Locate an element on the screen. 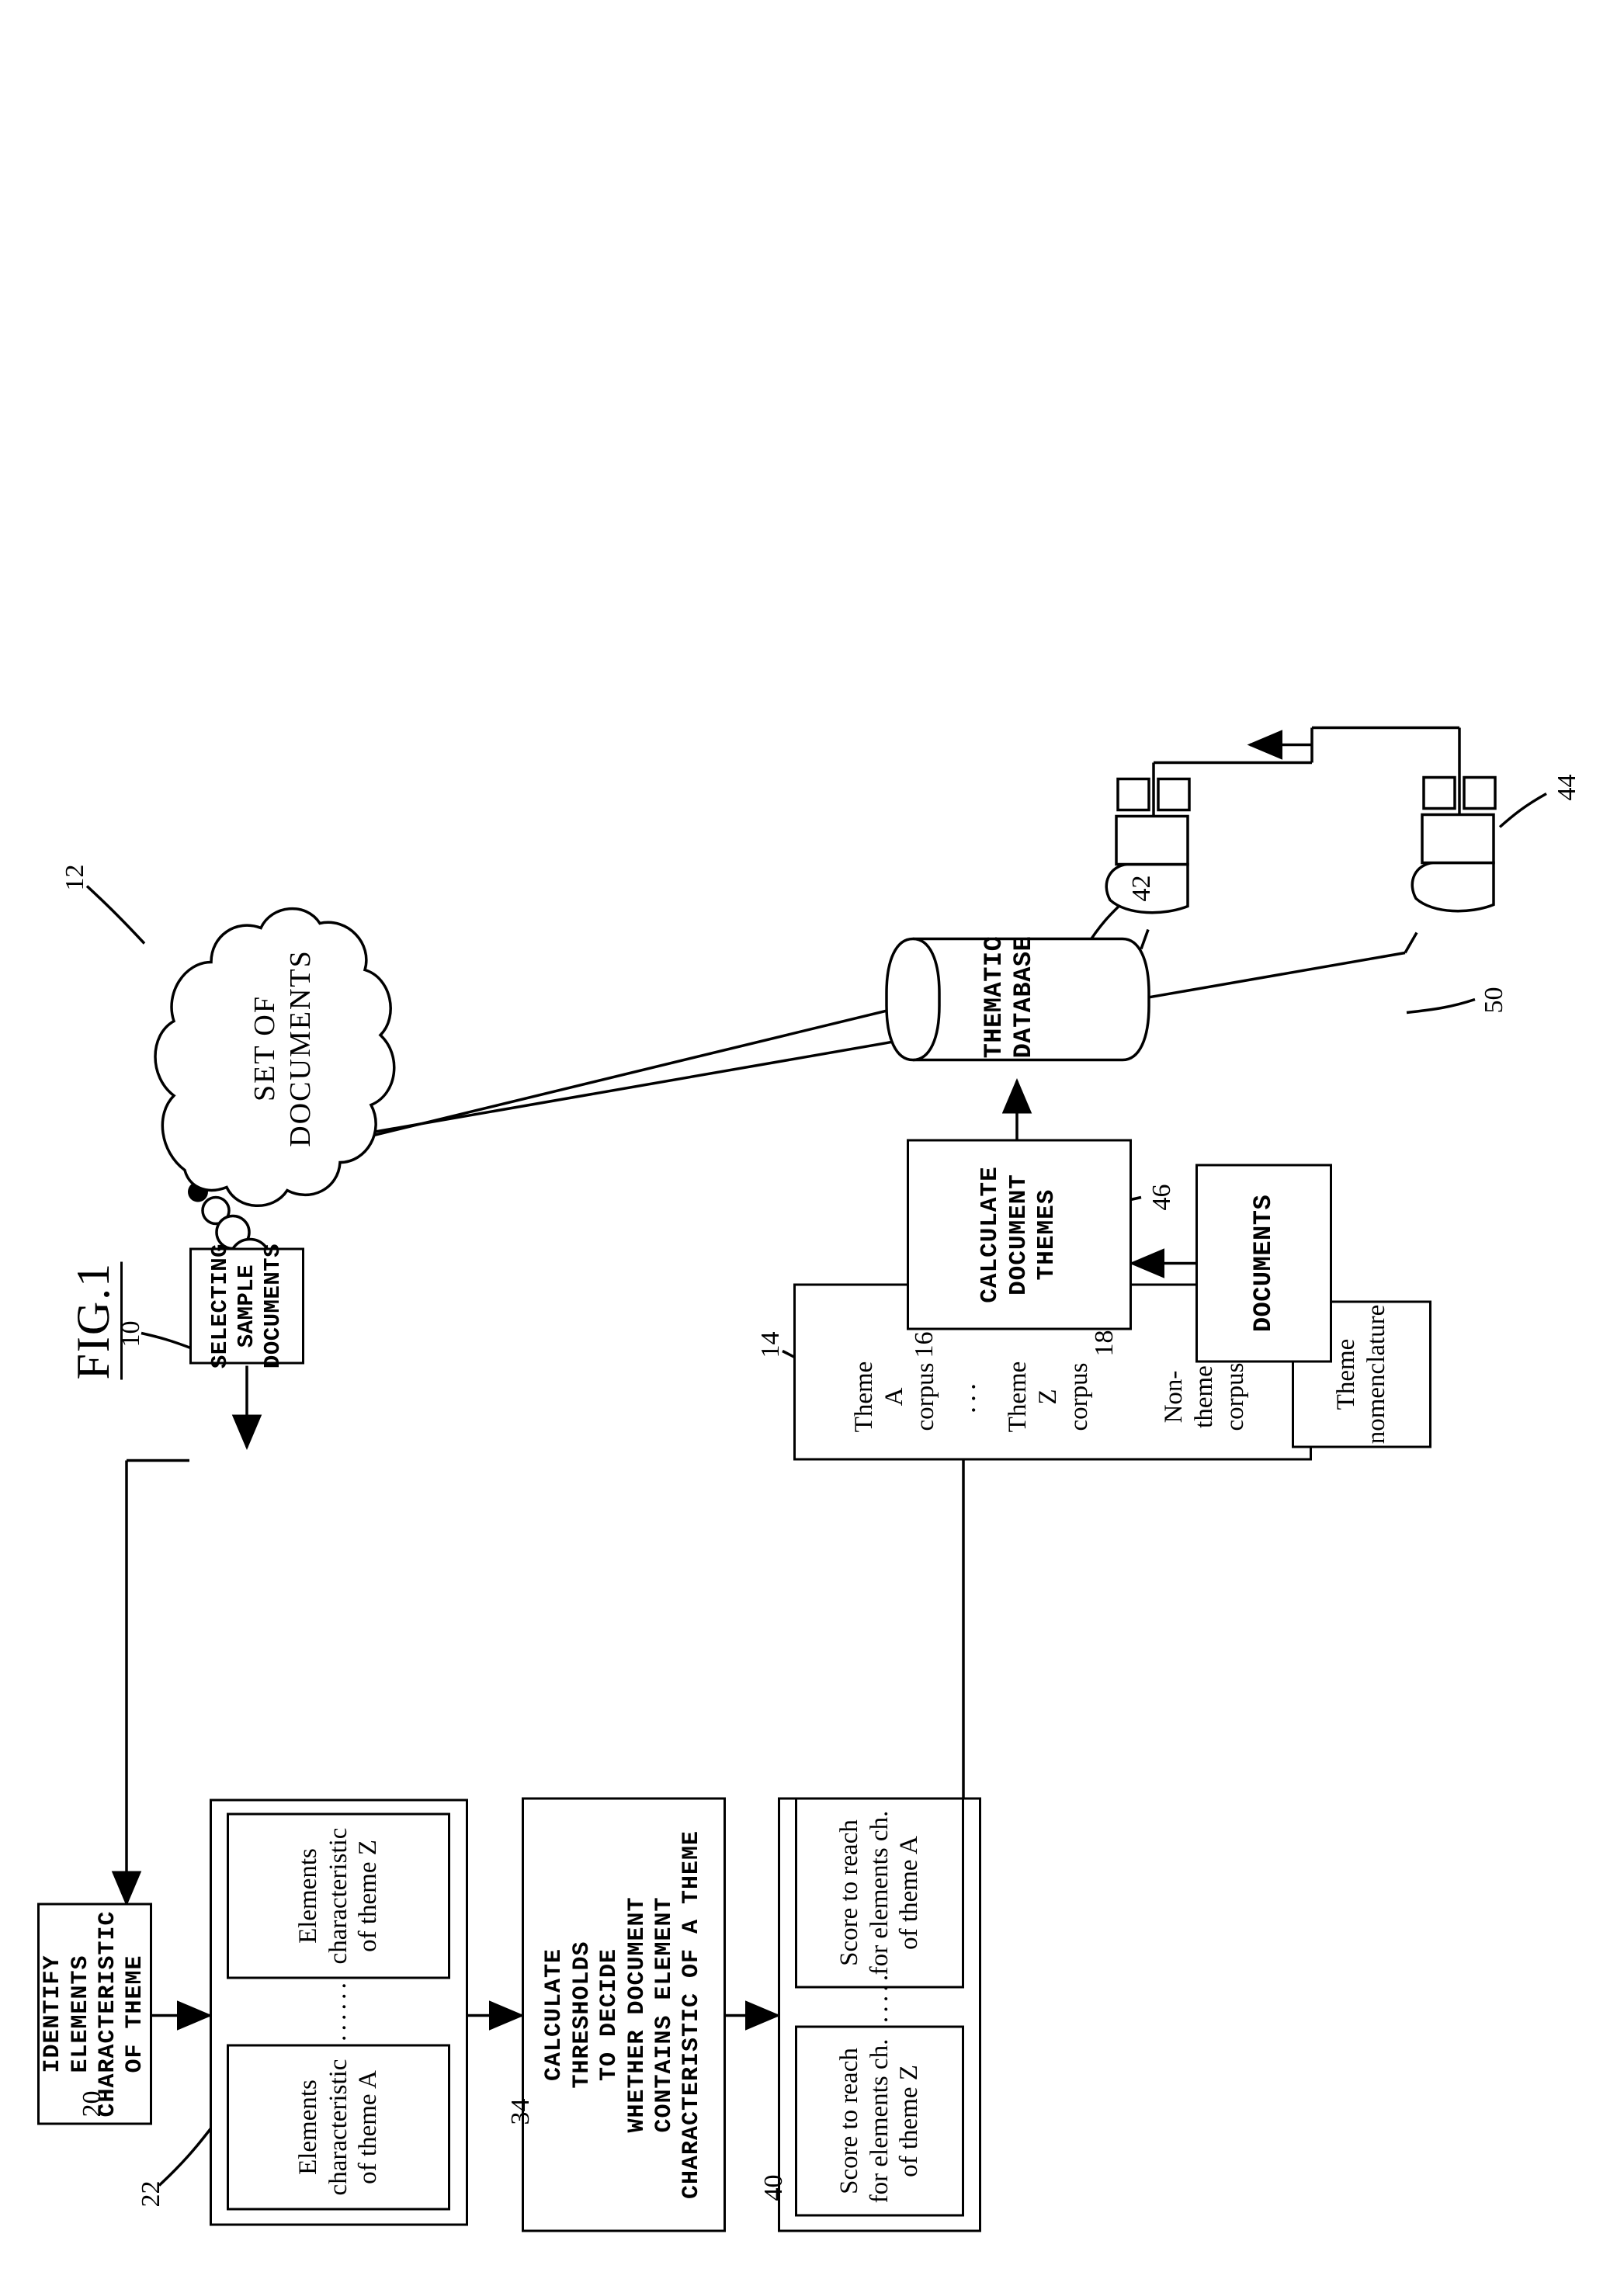 This screenshot has height=2272, width=1624. ref-22: 22 is located at coordinates (151, 2193).